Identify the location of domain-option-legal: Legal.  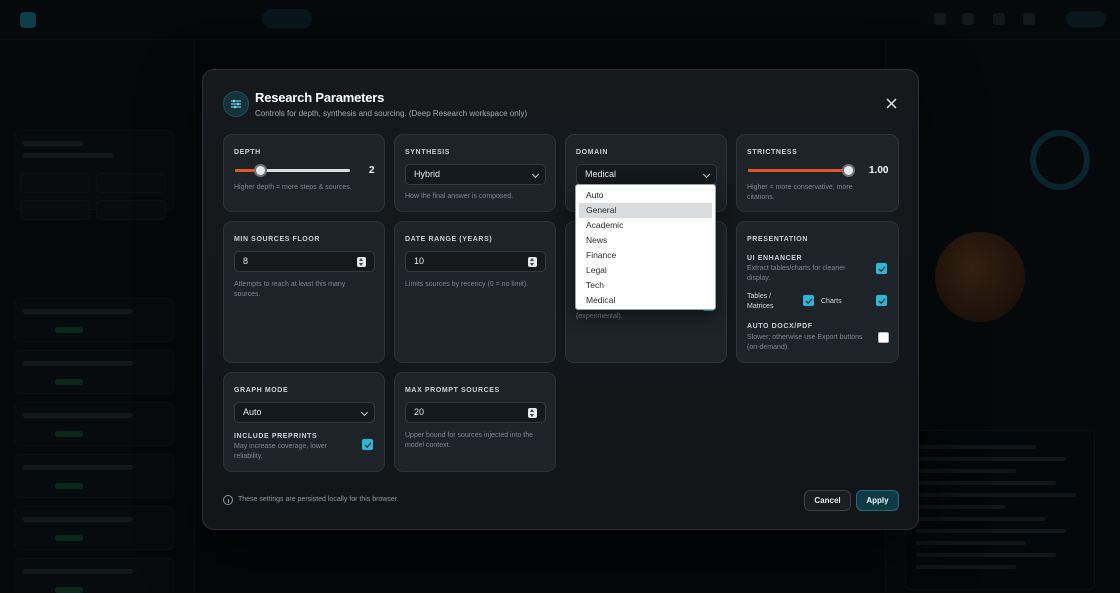
(645, 270).